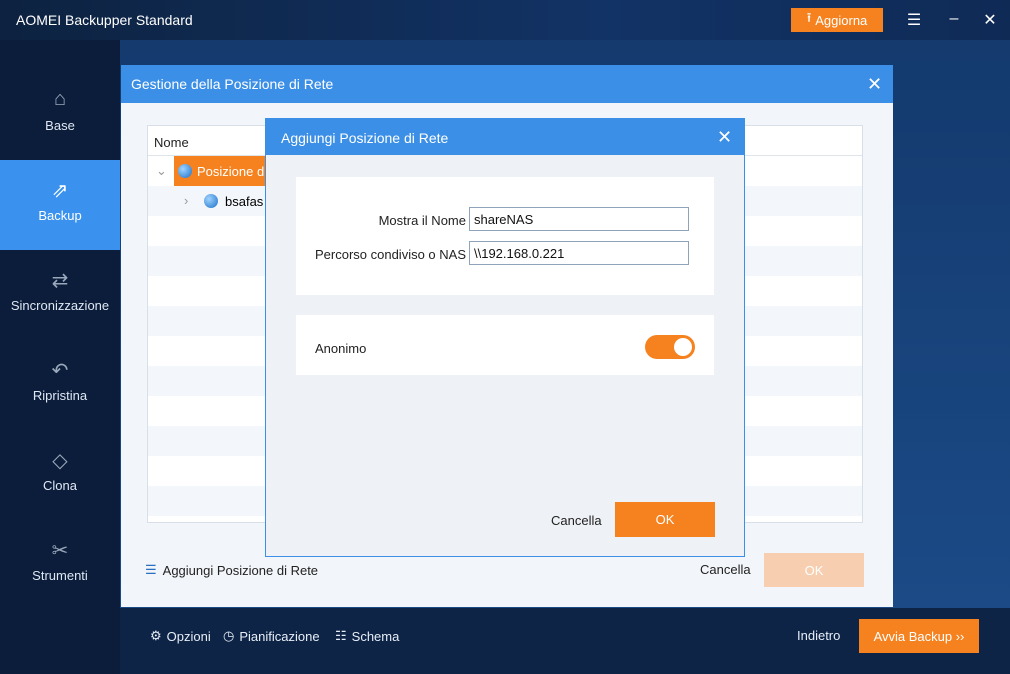 The height and width of the screenshot is (674, 1010). What do you see at coordinates (60, 295) in the screenshot?
I see `sidebar-item-sync: ⇄ Sincronizzazione` at bounding box center [60, 295].